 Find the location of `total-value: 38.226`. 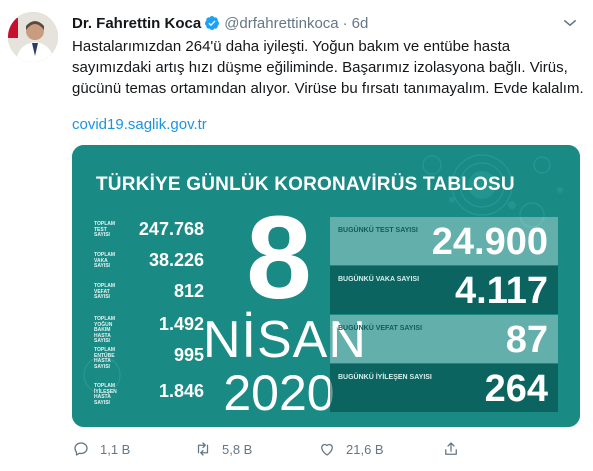

total-value: 38.226 is located at coordinates (176, 260).